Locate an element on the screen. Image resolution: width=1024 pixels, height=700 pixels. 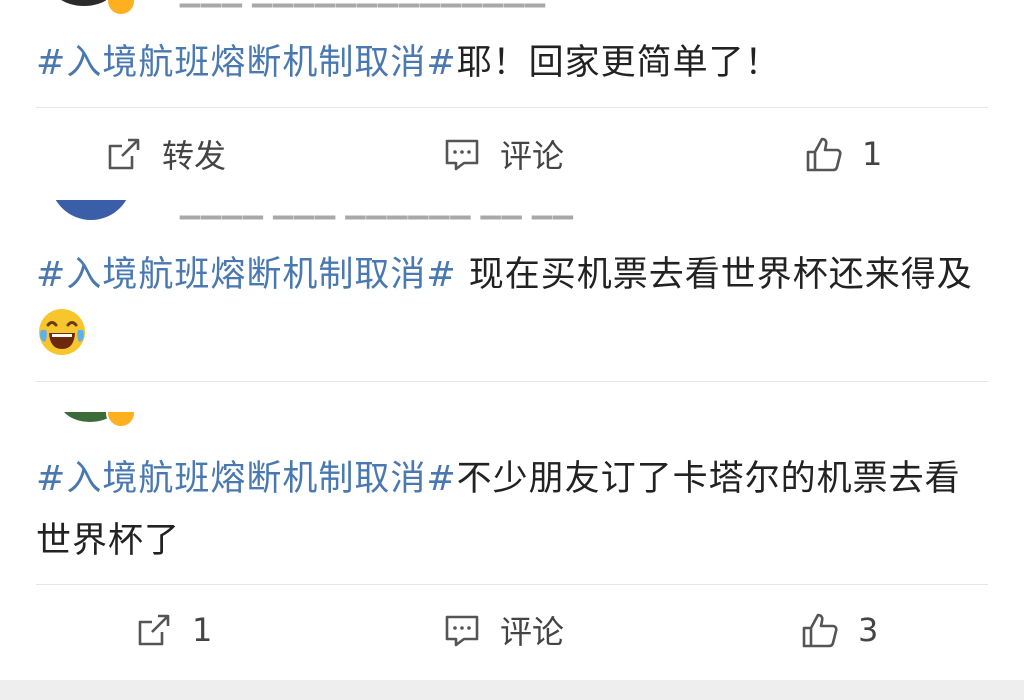
card-separator is located at coordinates (512, 690).